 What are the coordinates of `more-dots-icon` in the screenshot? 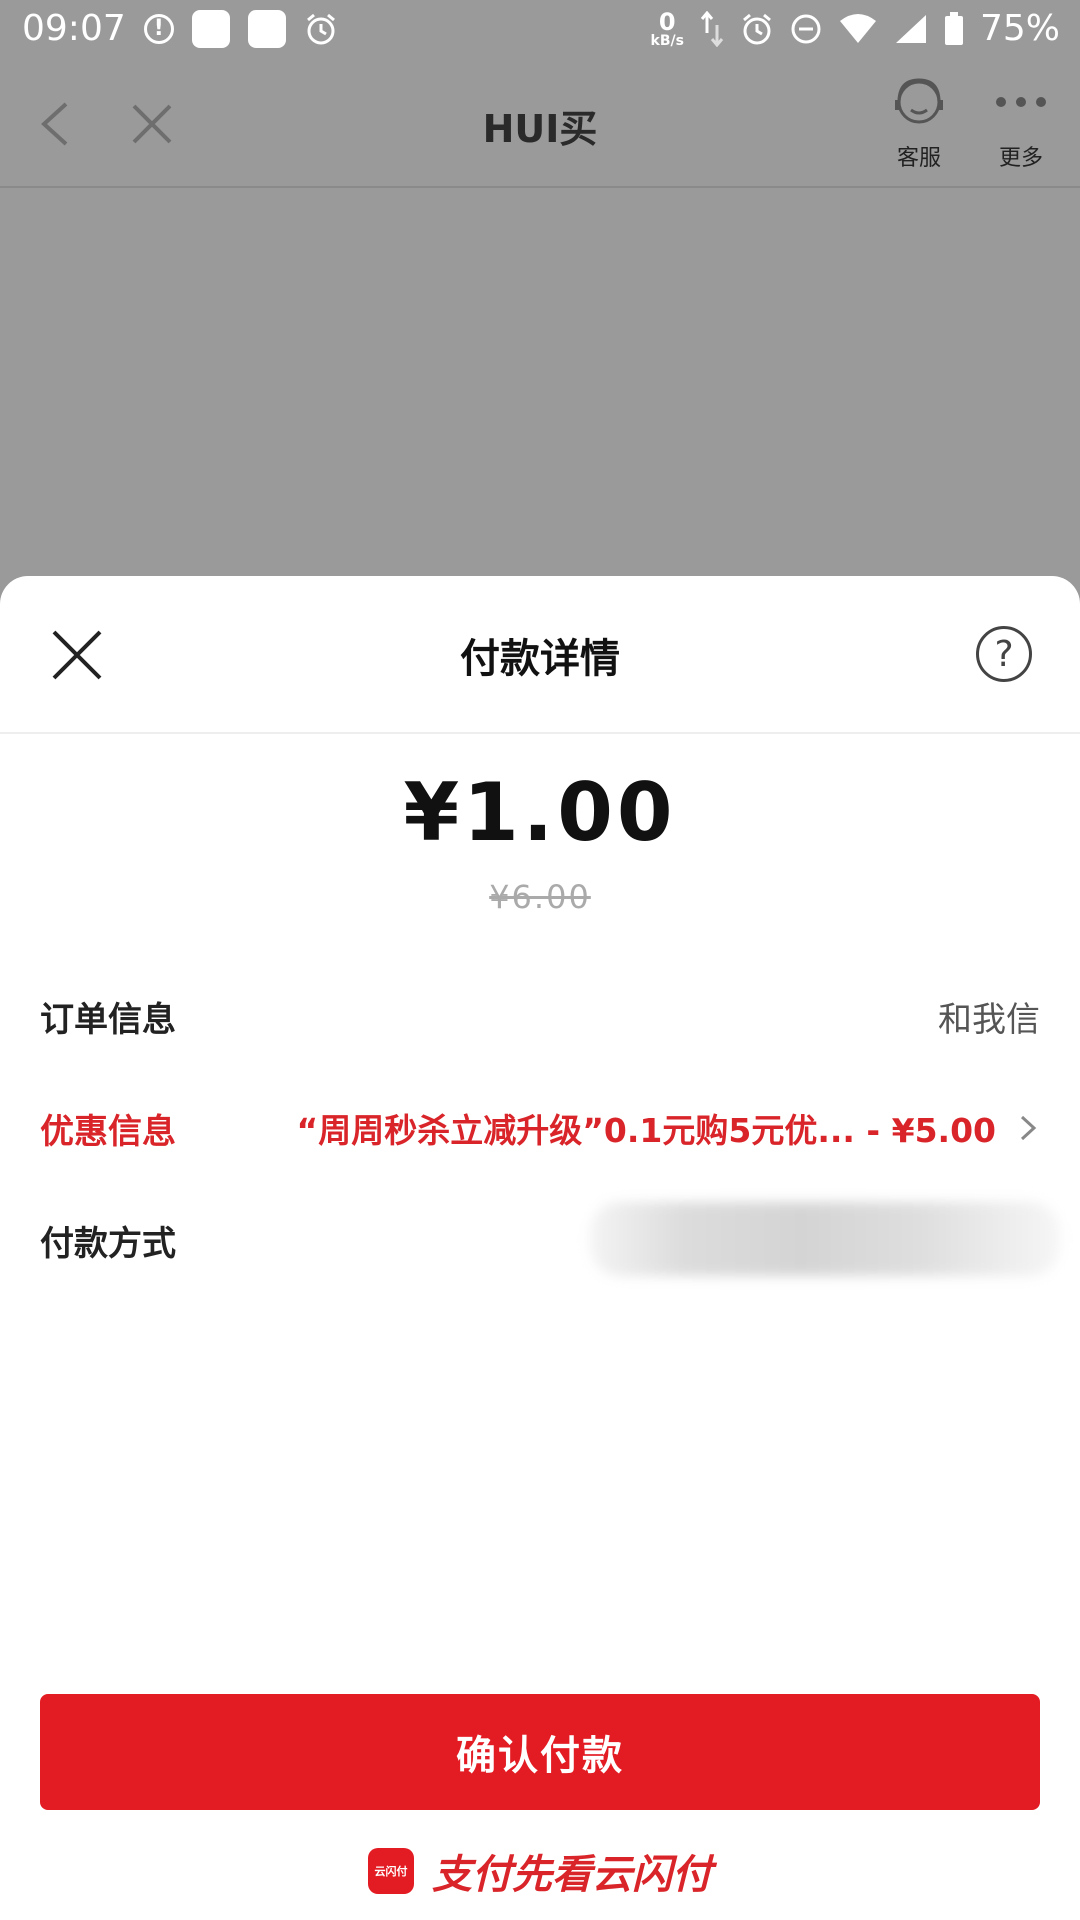 It's located at (1021, 102).